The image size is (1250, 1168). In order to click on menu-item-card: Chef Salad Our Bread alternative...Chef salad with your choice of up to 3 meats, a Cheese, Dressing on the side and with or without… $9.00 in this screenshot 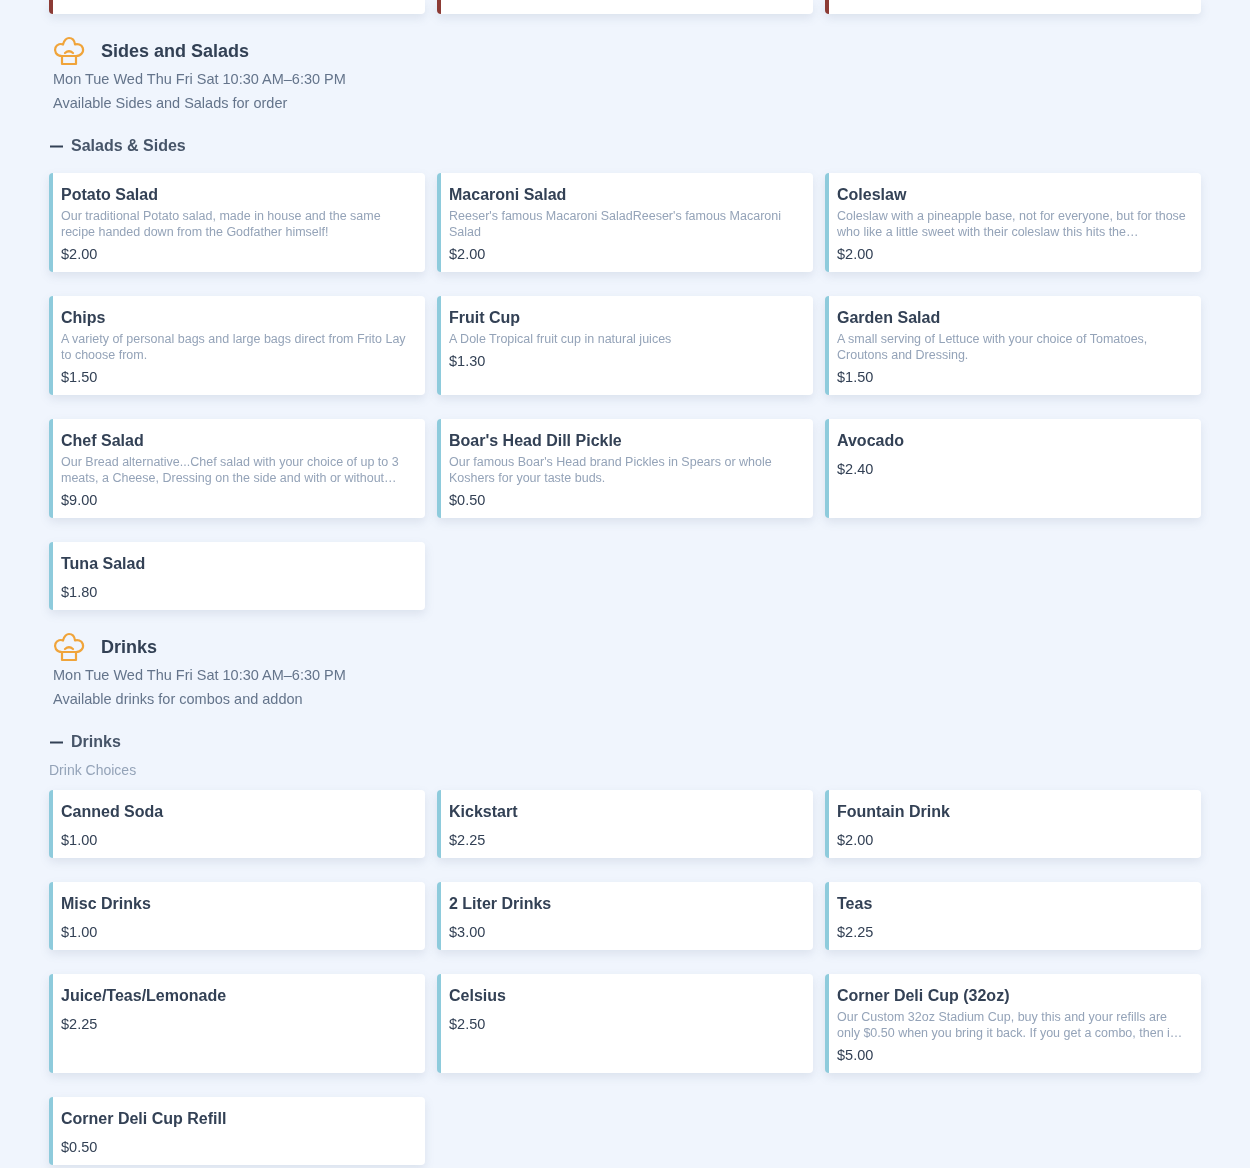, I will do `click(237, 468)`.